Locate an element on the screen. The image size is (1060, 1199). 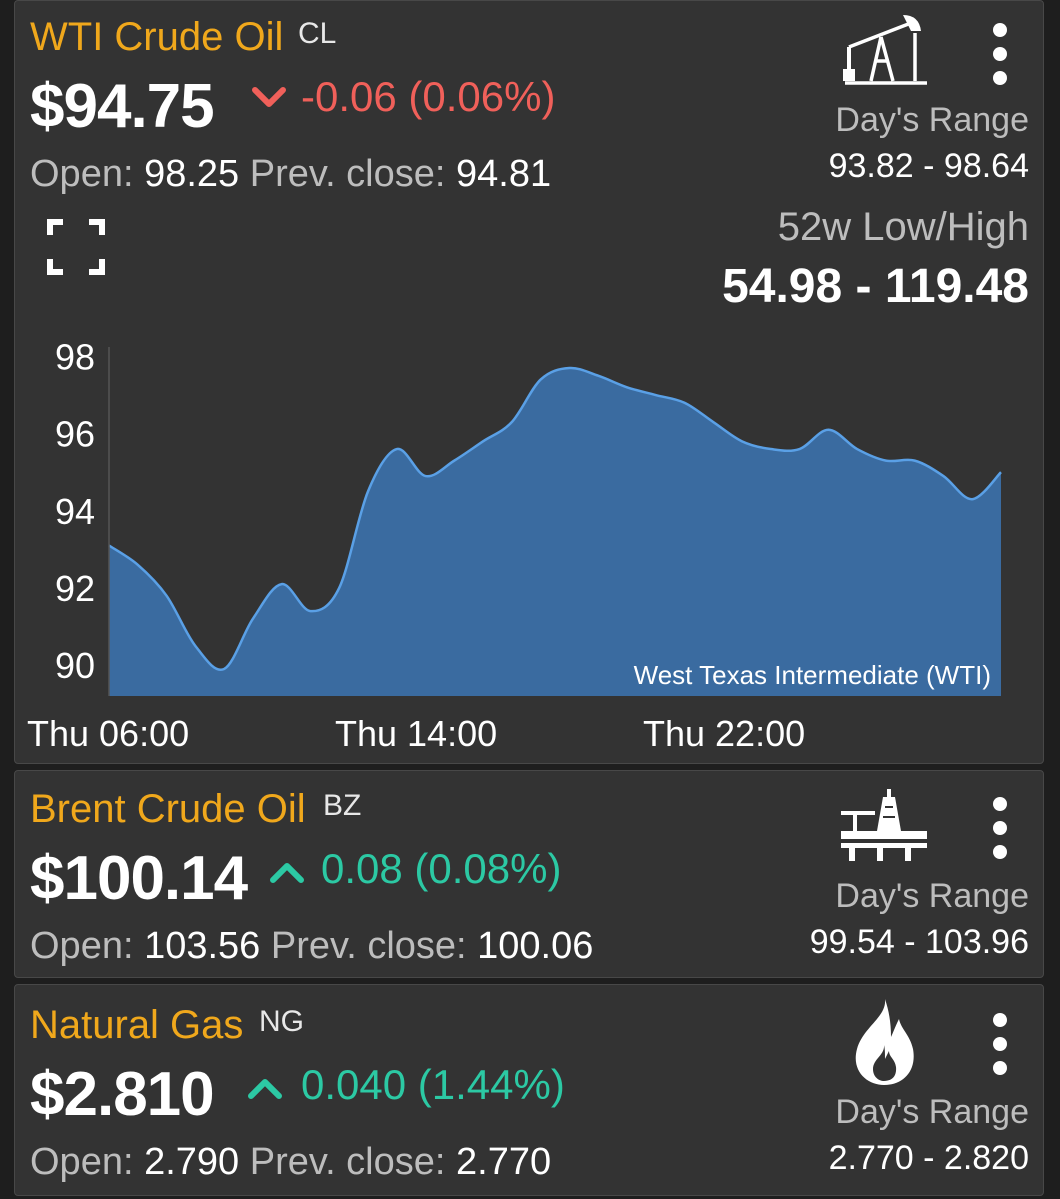
y-tick-label: 94 is located at coordinates (75, 511).